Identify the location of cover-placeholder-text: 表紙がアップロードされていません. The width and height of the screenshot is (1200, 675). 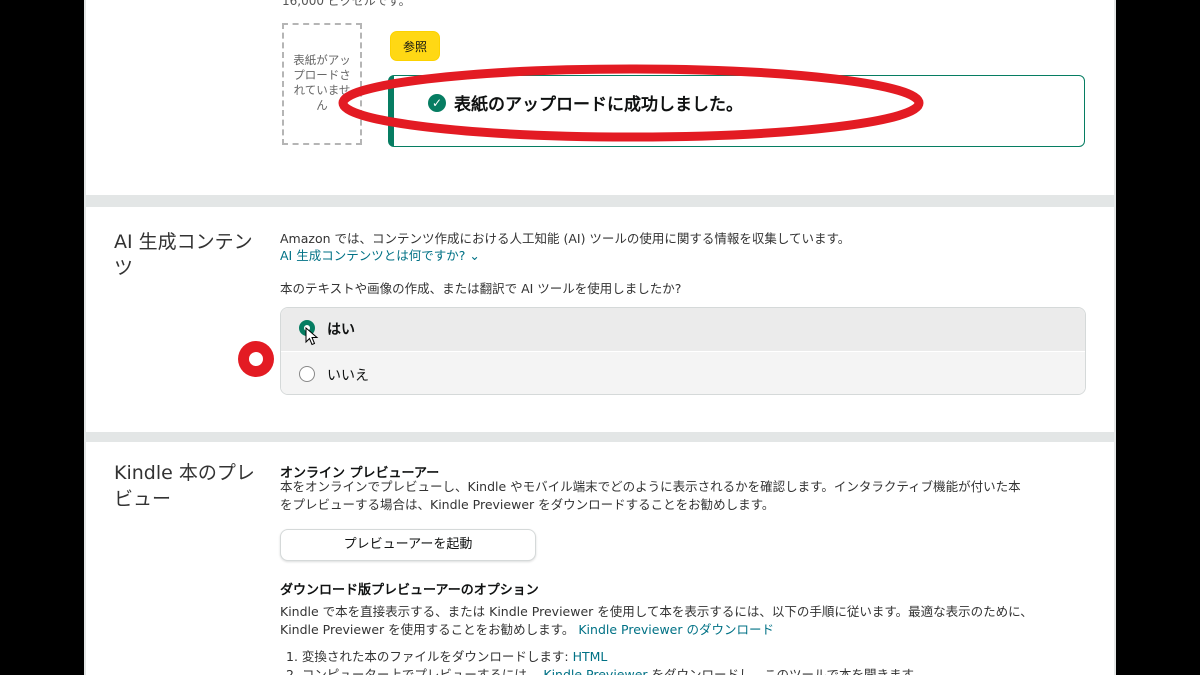
(322, 82).